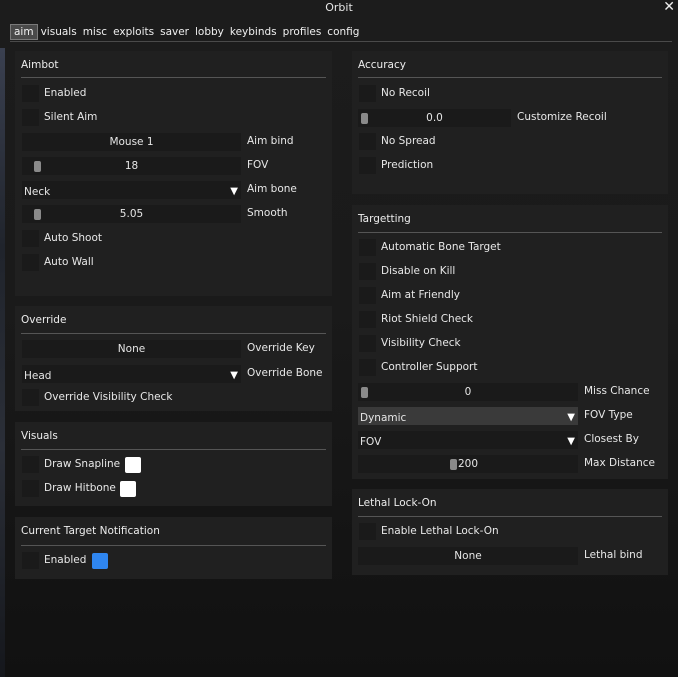 The height and width of the screenshot is (677, 678). What do you see at coordinates (367, 295) in the screenshot?
I see `aim-at-friendly-checkbox` at bounding box center [367, 295].